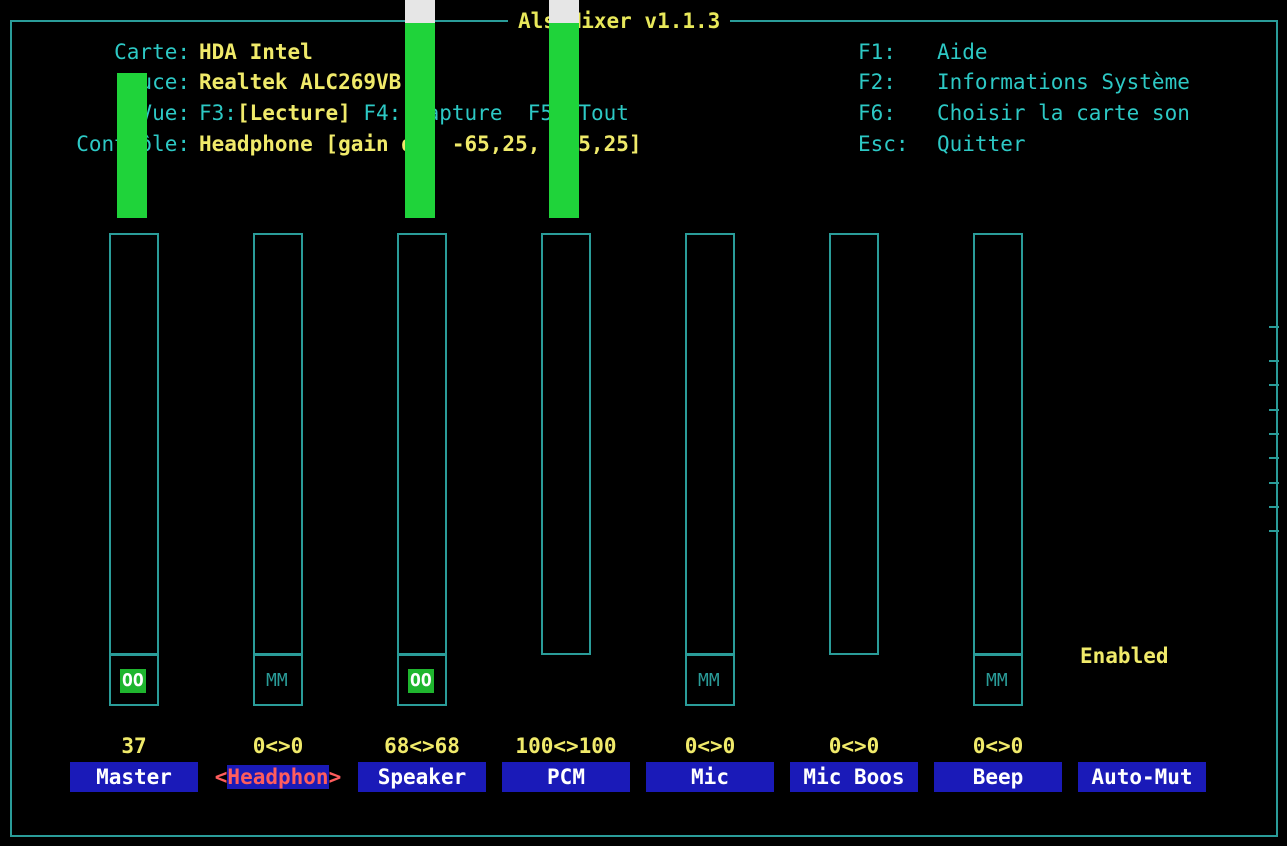  I want to click on chip-label: Puce:, so click(158, 82).